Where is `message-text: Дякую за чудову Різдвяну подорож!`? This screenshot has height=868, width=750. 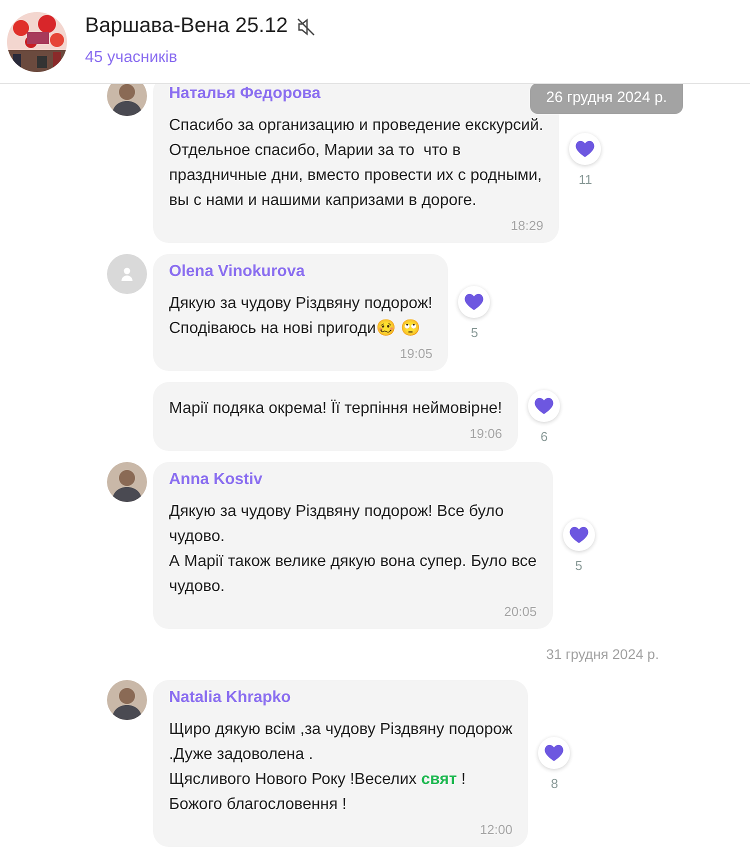 message-text: Дякую за чудову Різдвяну подорож! is located at coordinates (300, 304).